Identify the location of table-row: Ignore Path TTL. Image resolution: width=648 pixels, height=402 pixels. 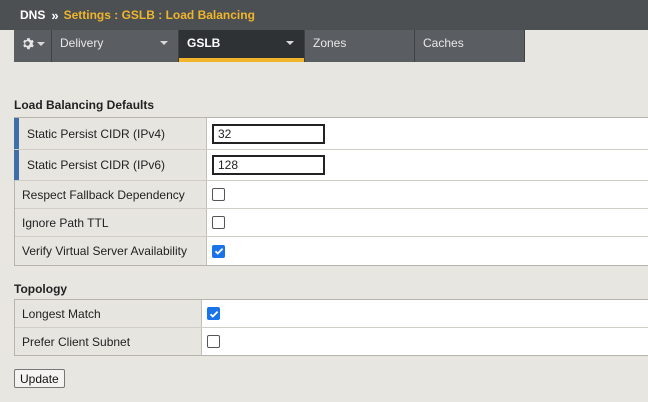
(331, 223).